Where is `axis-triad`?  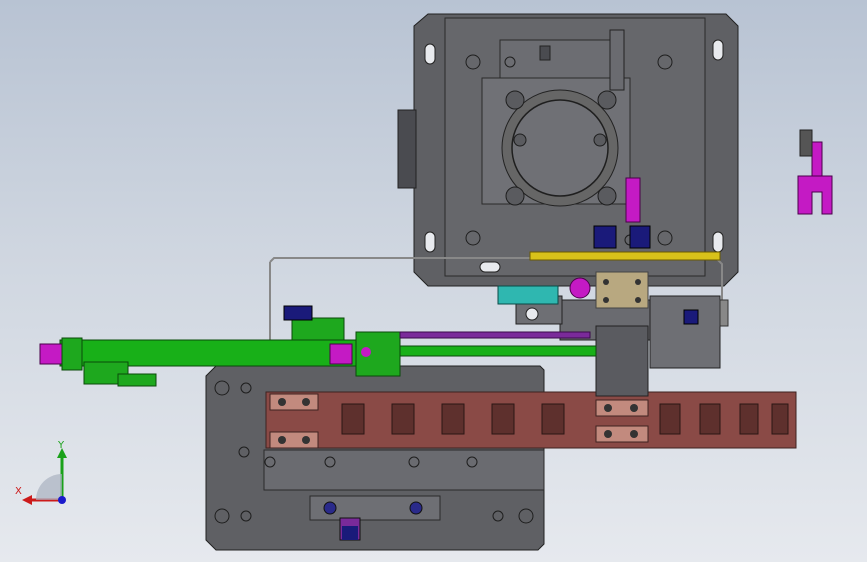
axis-triad is located at coordinates (44, 476).